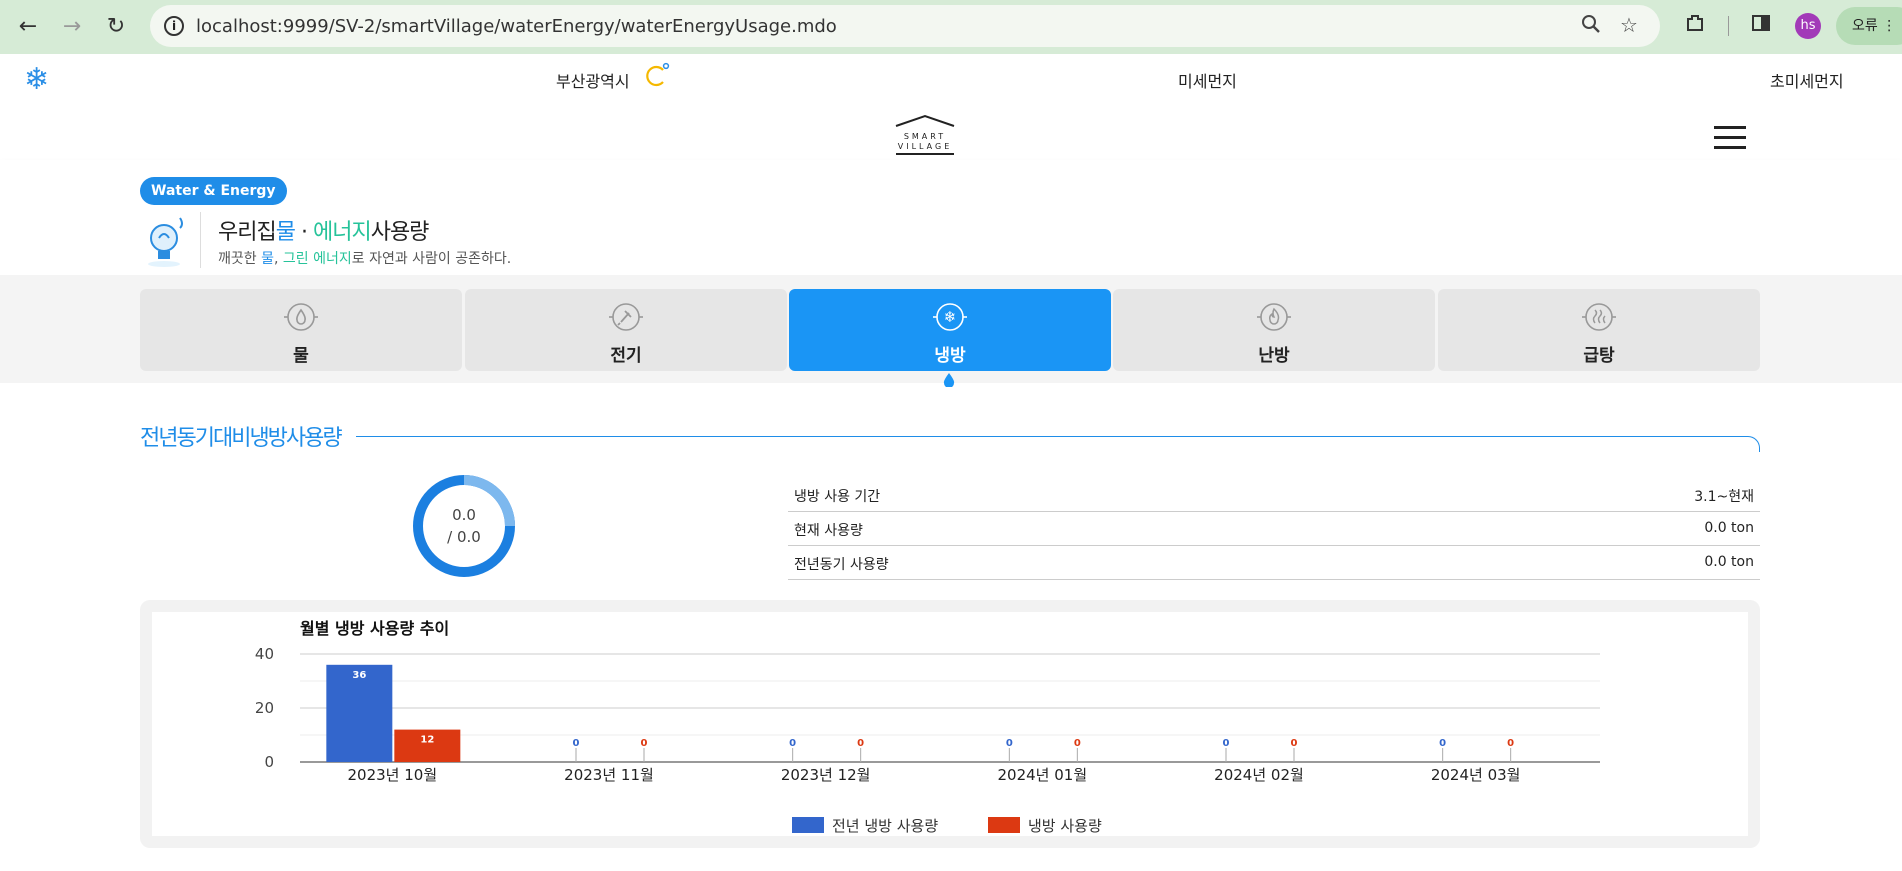  I want to click on bar-data-label: 36, so click(359, 675).